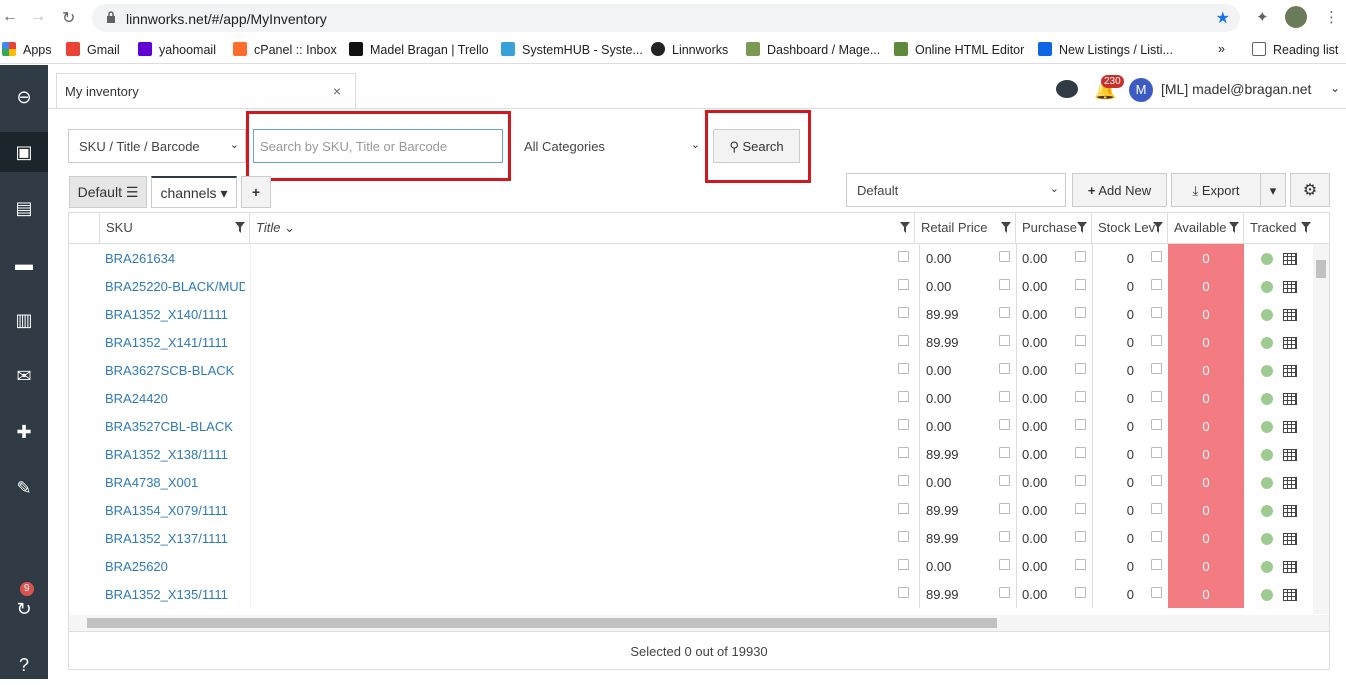 This screenshot has height=685, width=1346. I want to click on table-row: BRA3627SCB-BLACK 0.00 0.00 0 0, so click(691, 370).